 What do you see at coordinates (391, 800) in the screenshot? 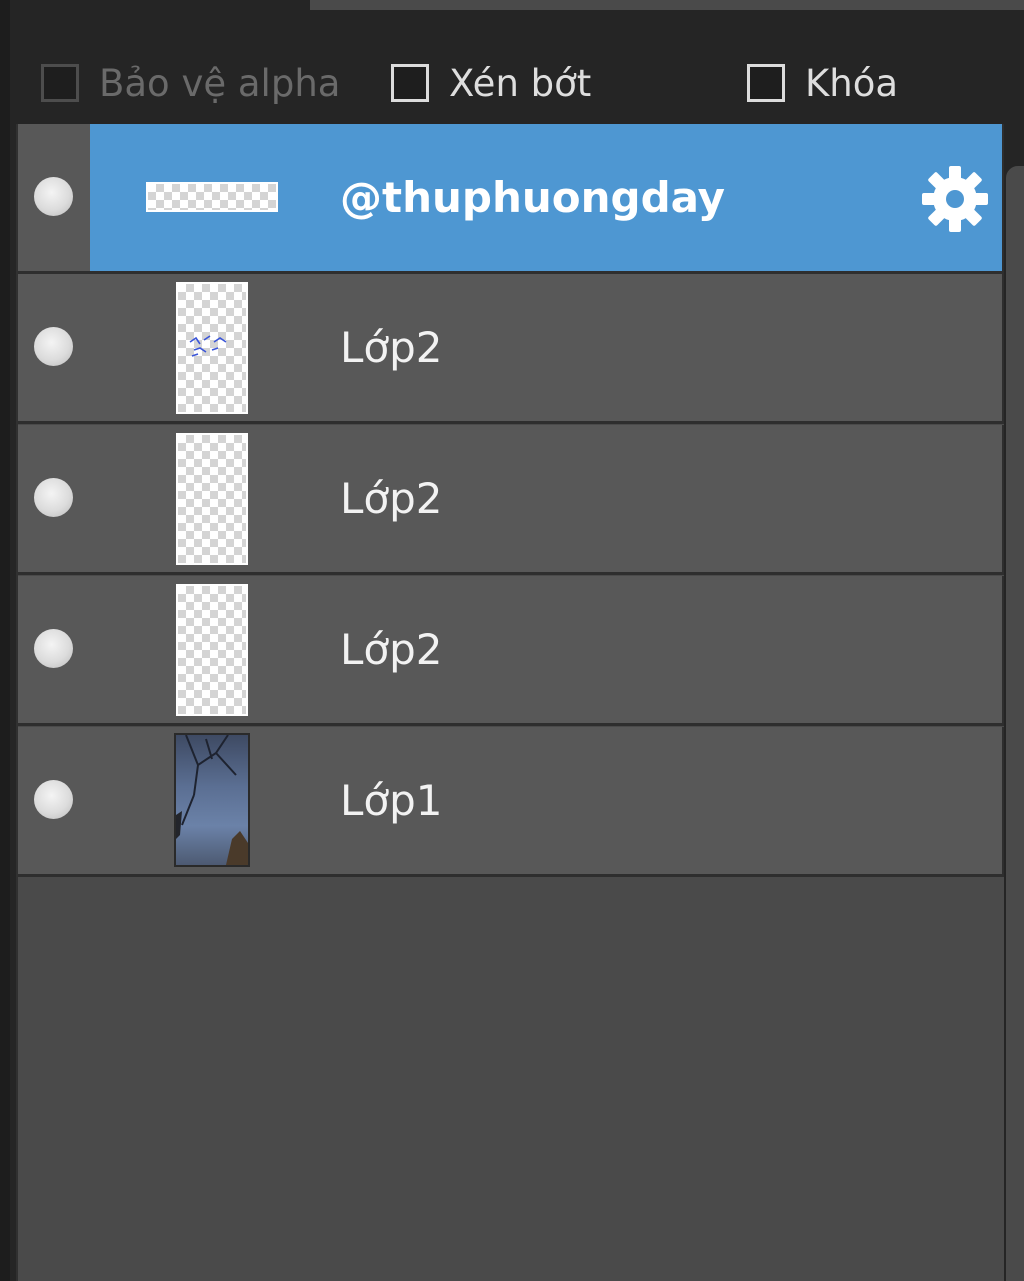
I see `layer-name: Lớp1` at bounding box center [391, 800].